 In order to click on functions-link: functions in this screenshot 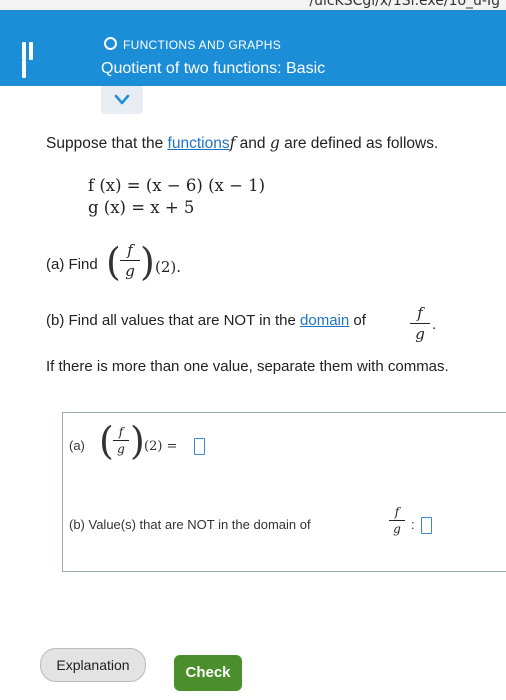, I will do `click(199, 143)`.